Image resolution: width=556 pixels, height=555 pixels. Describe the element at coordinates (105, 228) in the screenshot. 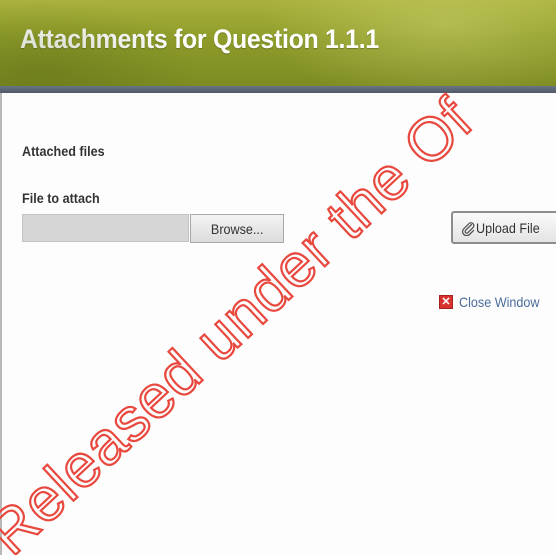

I see `file-path-input` at that location.